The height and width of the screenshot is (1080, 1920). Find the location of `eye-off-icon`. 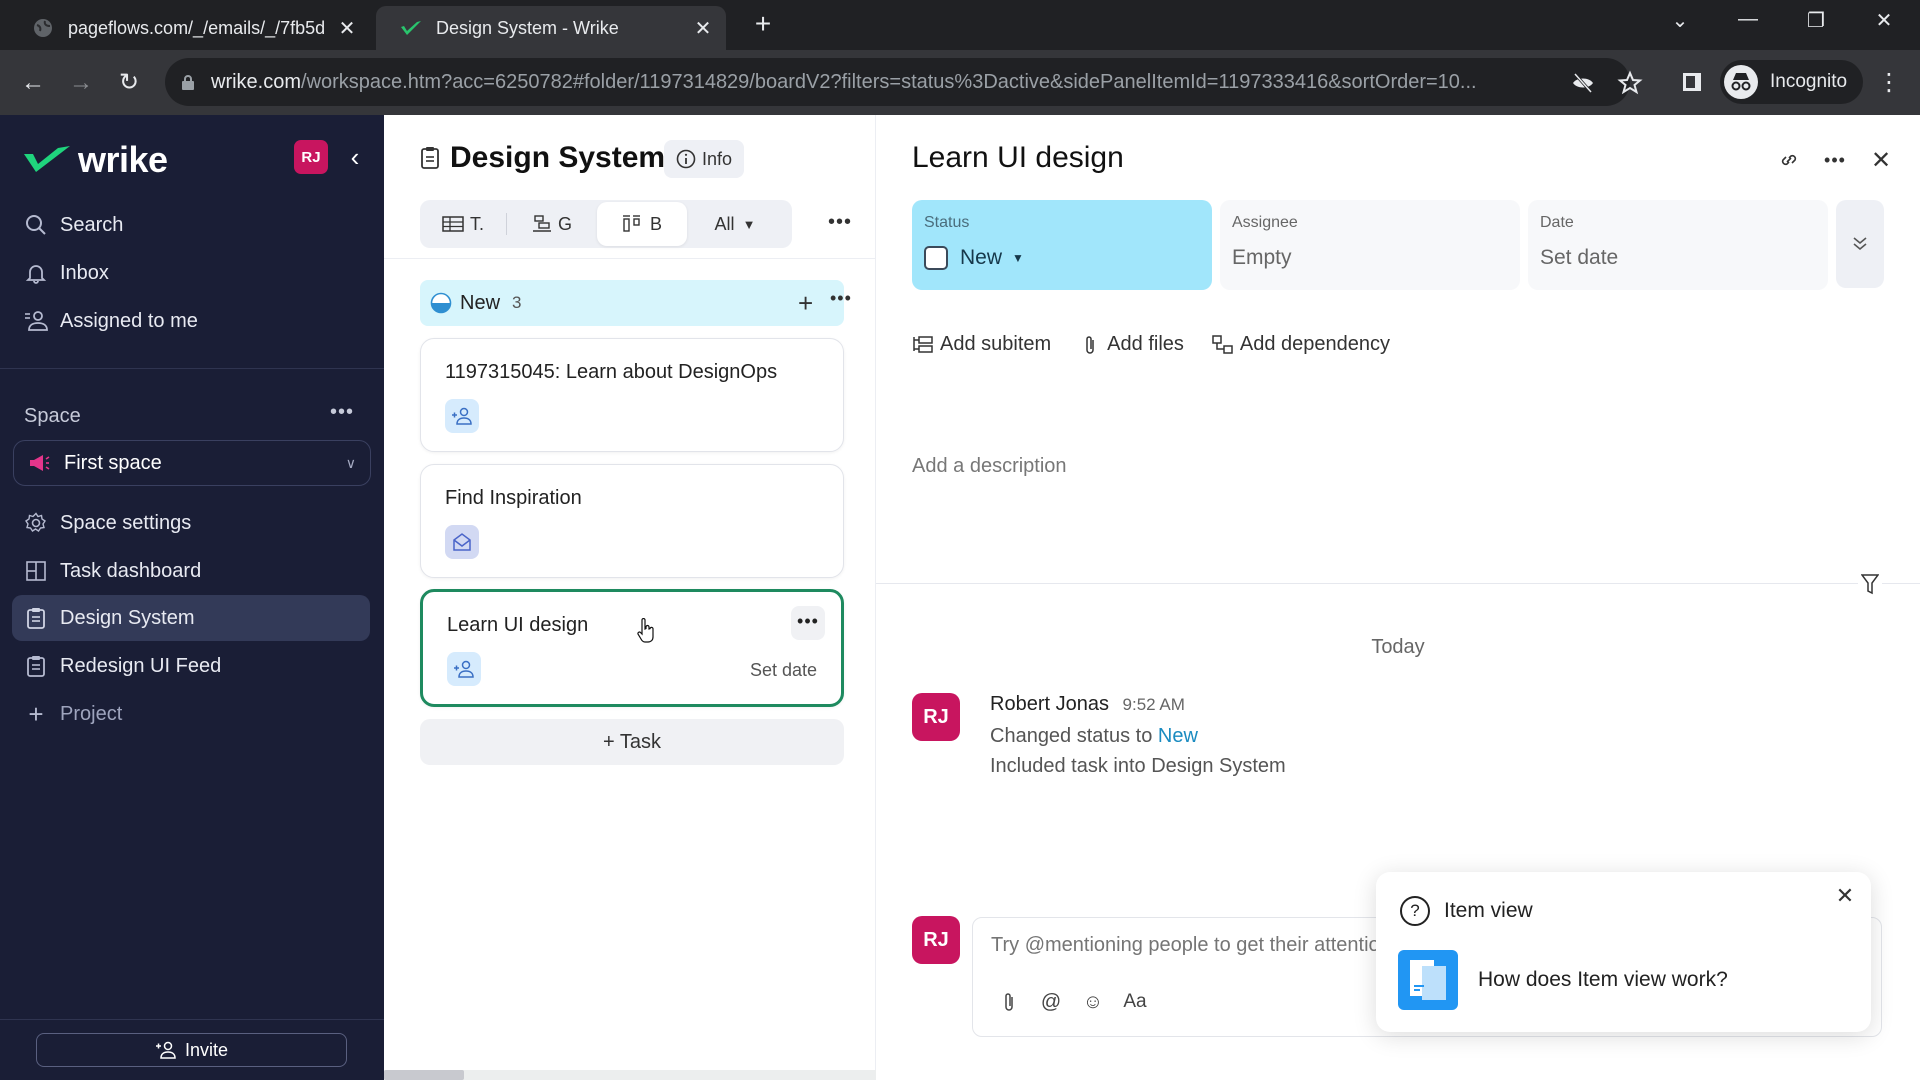

eye-off-icon is located at coordinates (1583, 83).